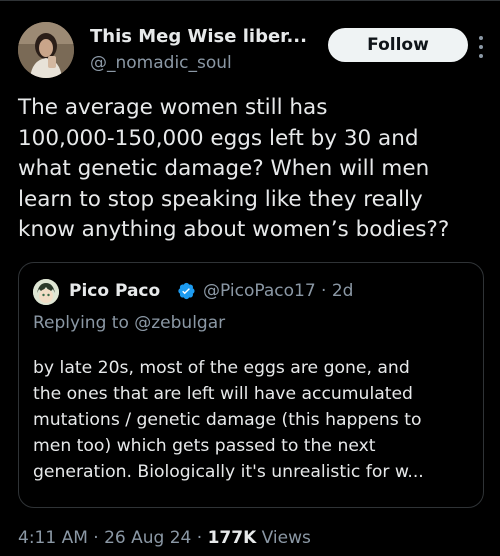  Describe the element at coordinates (278, 291) in the screenshot. I see `quoted-author-handle-time: @PicoPaco17 · 2d` at that location.